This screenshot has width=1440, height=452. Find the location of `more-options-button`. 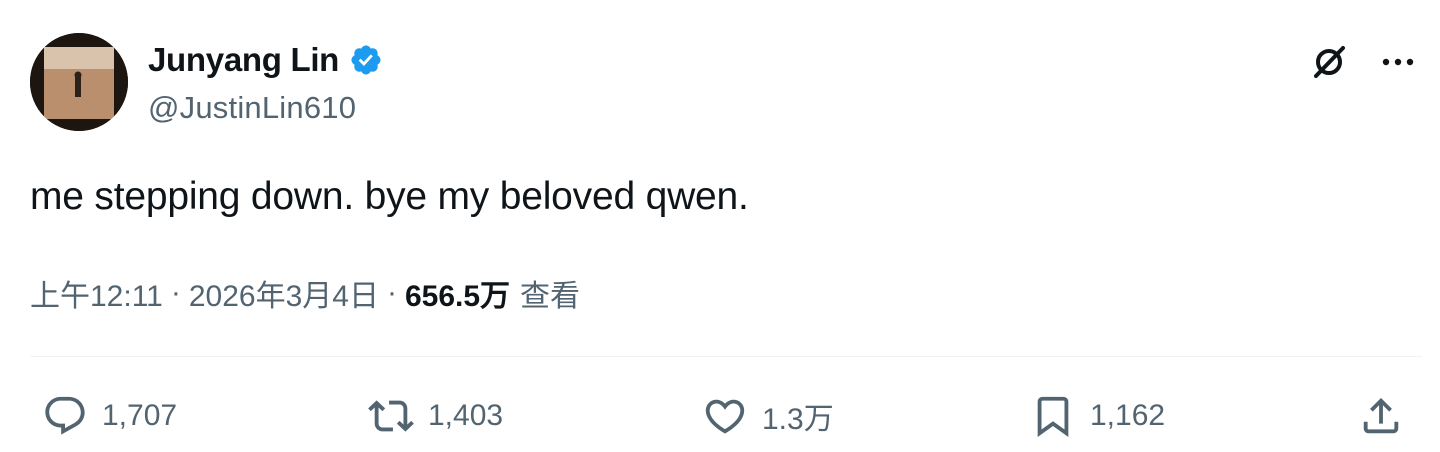

more-options-button is located at coordinates (1398, 62).